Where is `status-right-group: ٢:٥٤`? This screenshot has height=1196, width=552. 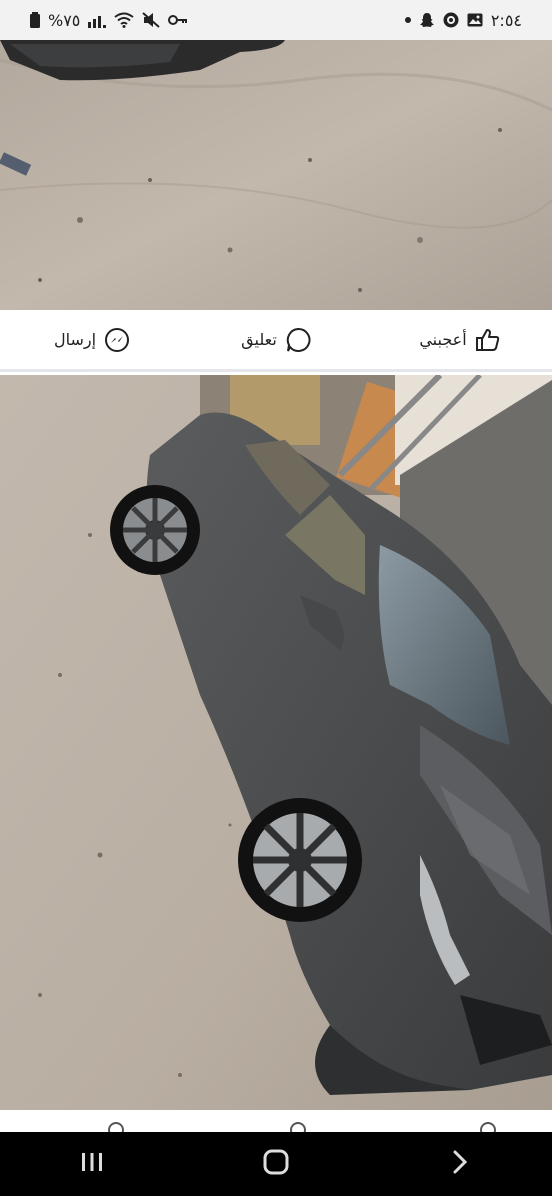 status-right-group: ٢:٥٤ is located at coordinates (463, 20).